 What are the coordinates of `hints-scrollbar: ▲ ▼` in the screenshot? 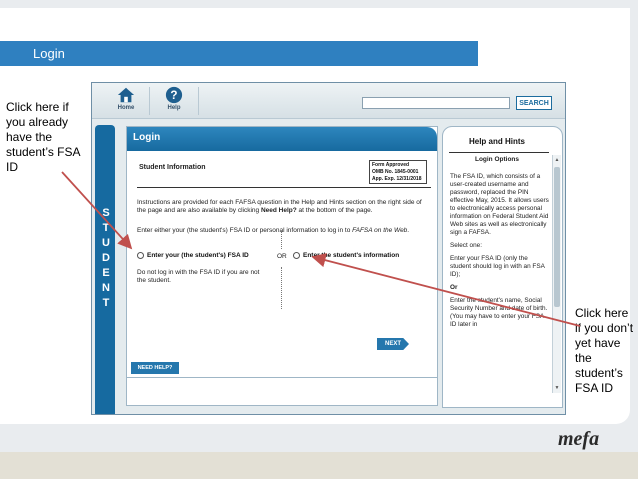 It's located at (556, 274).